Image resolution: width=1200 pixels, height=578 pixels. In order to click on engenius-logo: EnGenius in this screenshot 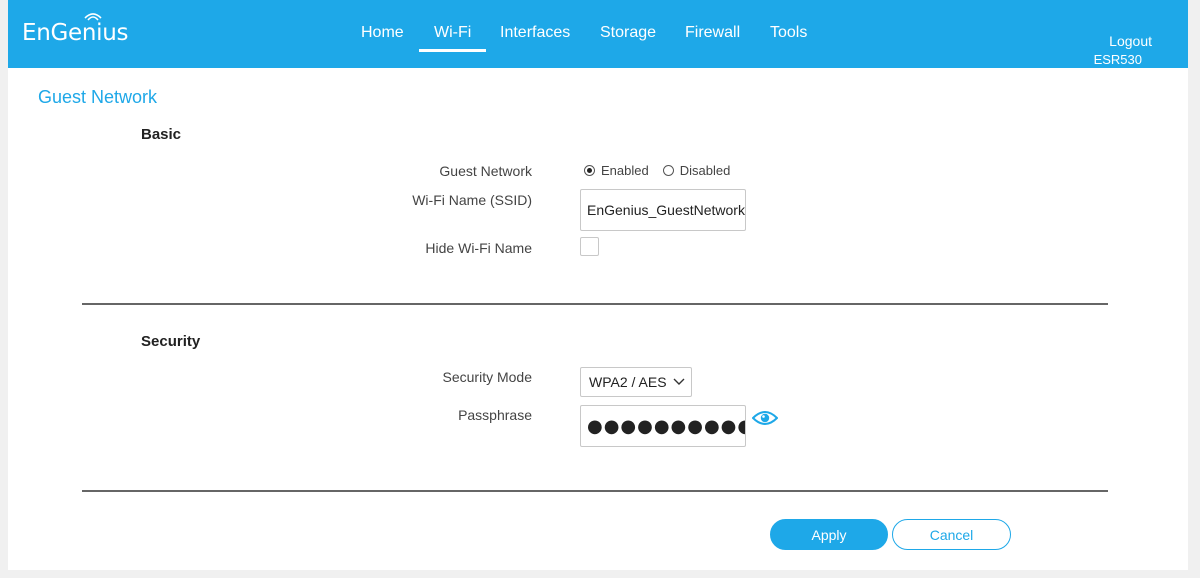, I will do `click(75, 33)`.